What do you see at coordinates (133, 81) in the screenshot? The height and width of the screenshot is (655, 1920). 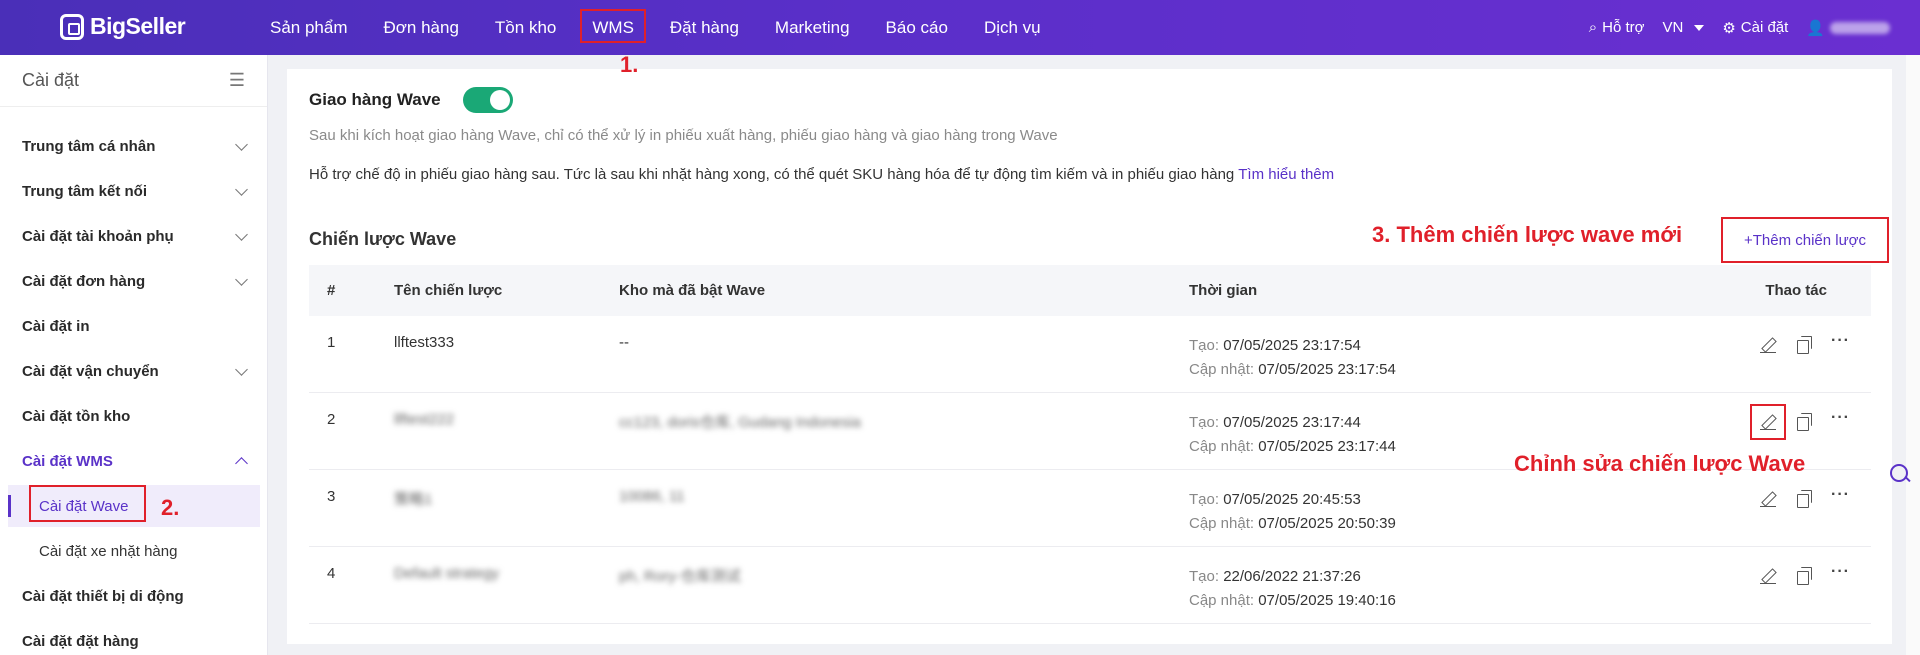 I see `sidebar-header: Cài đặt ☰` at bounding box center [133, 81].